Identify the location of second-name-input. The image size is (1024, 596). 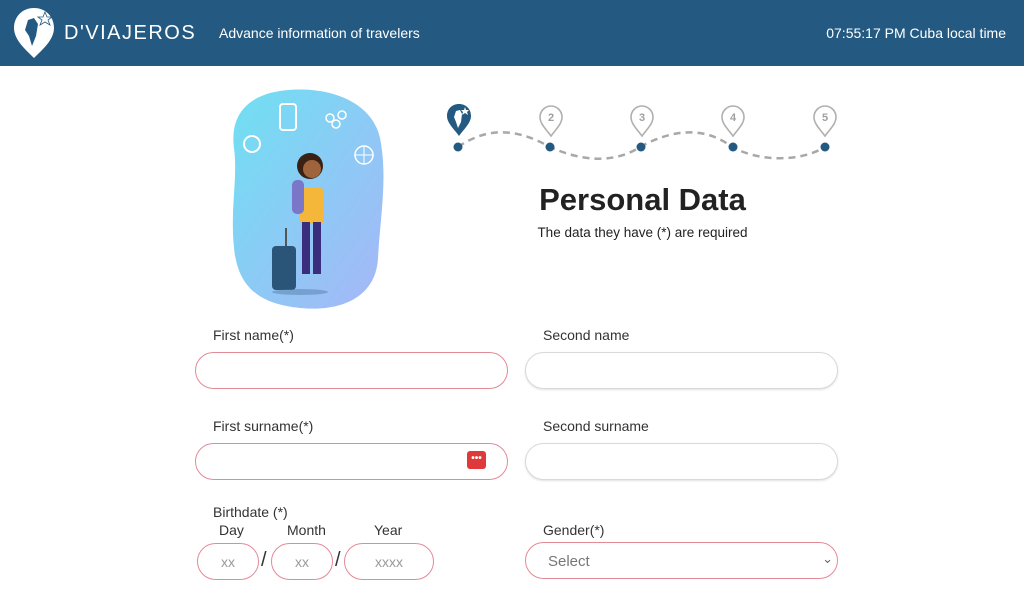
(681, 370).